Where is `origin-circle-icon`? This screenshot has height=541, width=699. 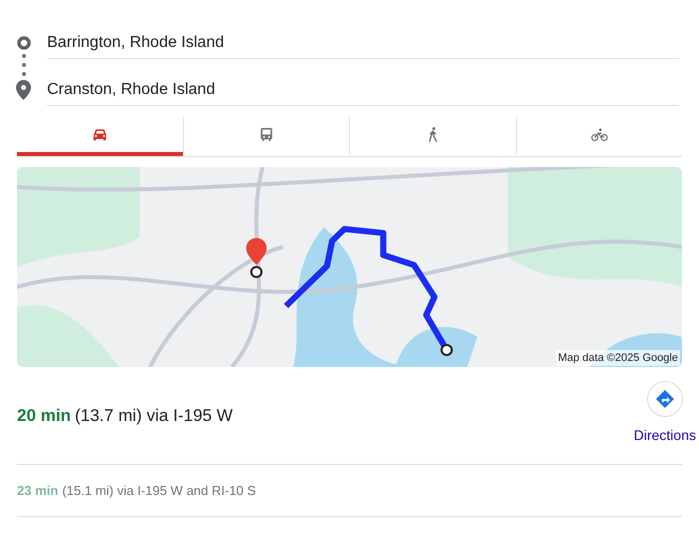 origin-circle-icon is located at coordinates (24, 43).